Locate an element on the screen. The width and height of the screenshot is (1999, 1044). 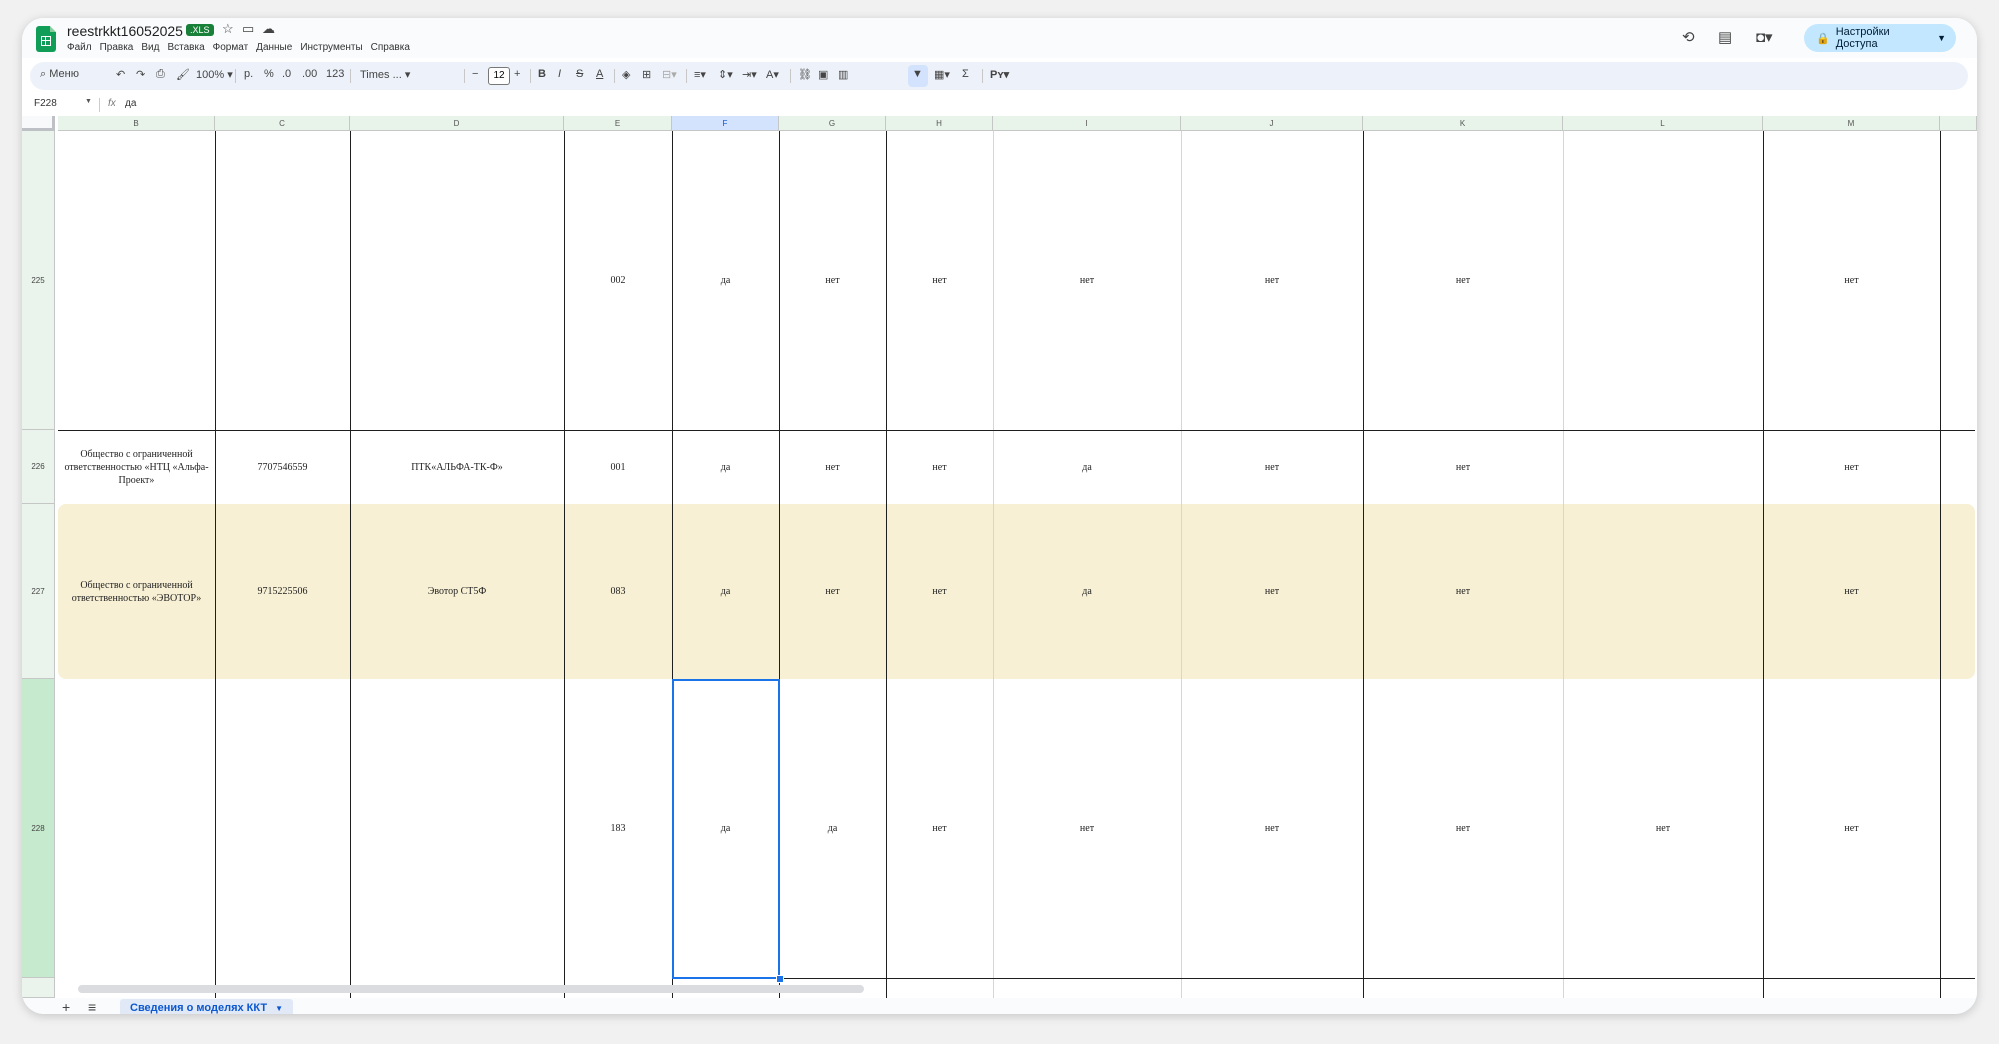
bold-icon: B is located at coordinates (542, 74).